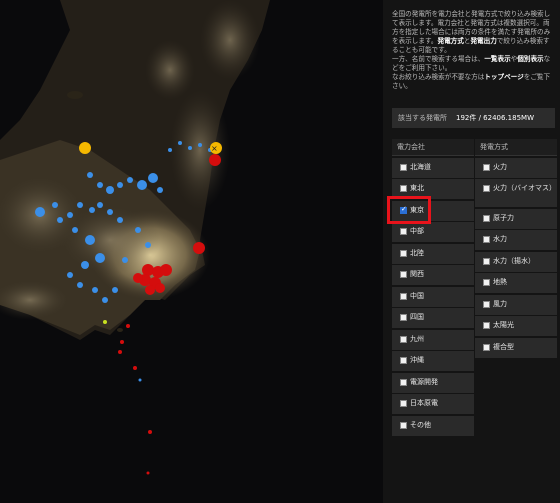 The image size is (560, 503). What do you see at coordinates (516, 218) in the screenshot?
I see `method-option: 原子力` at bounding box center [516, 218].